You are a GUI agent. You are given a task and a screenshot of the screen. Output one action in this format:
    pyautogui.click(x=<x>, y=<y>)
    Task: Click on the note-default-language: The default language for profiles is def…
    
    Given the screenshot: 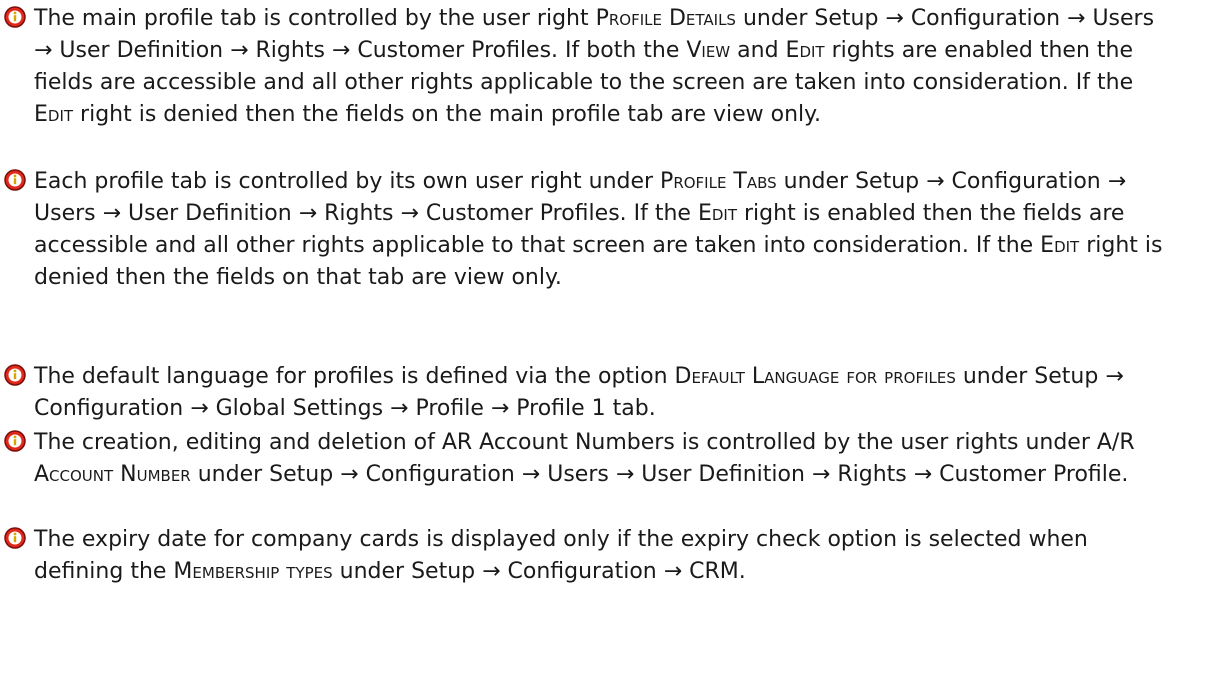 What is the action you would take?
    pyautogui.click(x=587, y=393)
    